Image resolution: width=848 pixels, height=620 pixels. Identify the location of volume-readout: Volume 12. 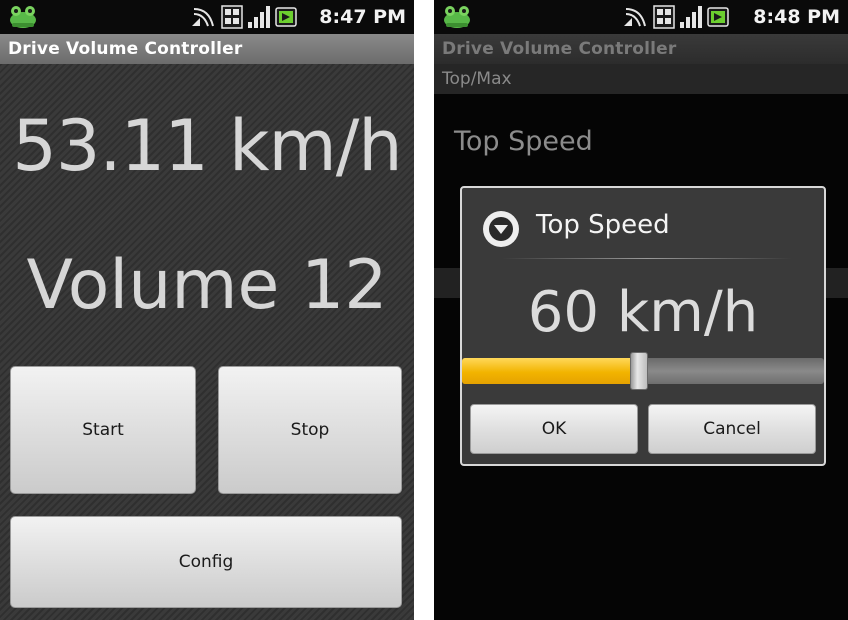
(207, 285).